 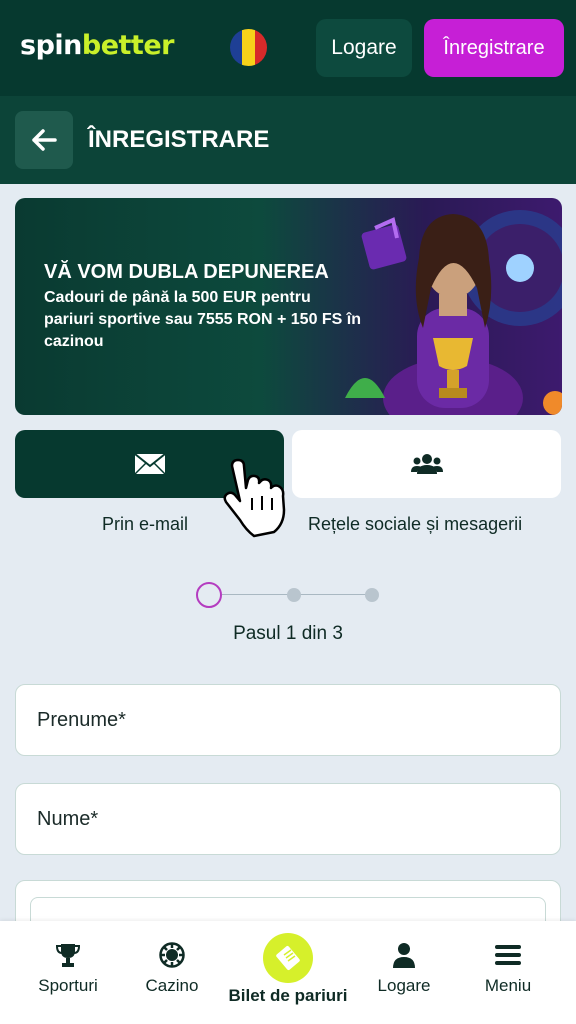 What do you see at coordinates (68, 985) in the screenshot?
I see `nav-label-sports: Sporturi` at bounding box center [68, 985].